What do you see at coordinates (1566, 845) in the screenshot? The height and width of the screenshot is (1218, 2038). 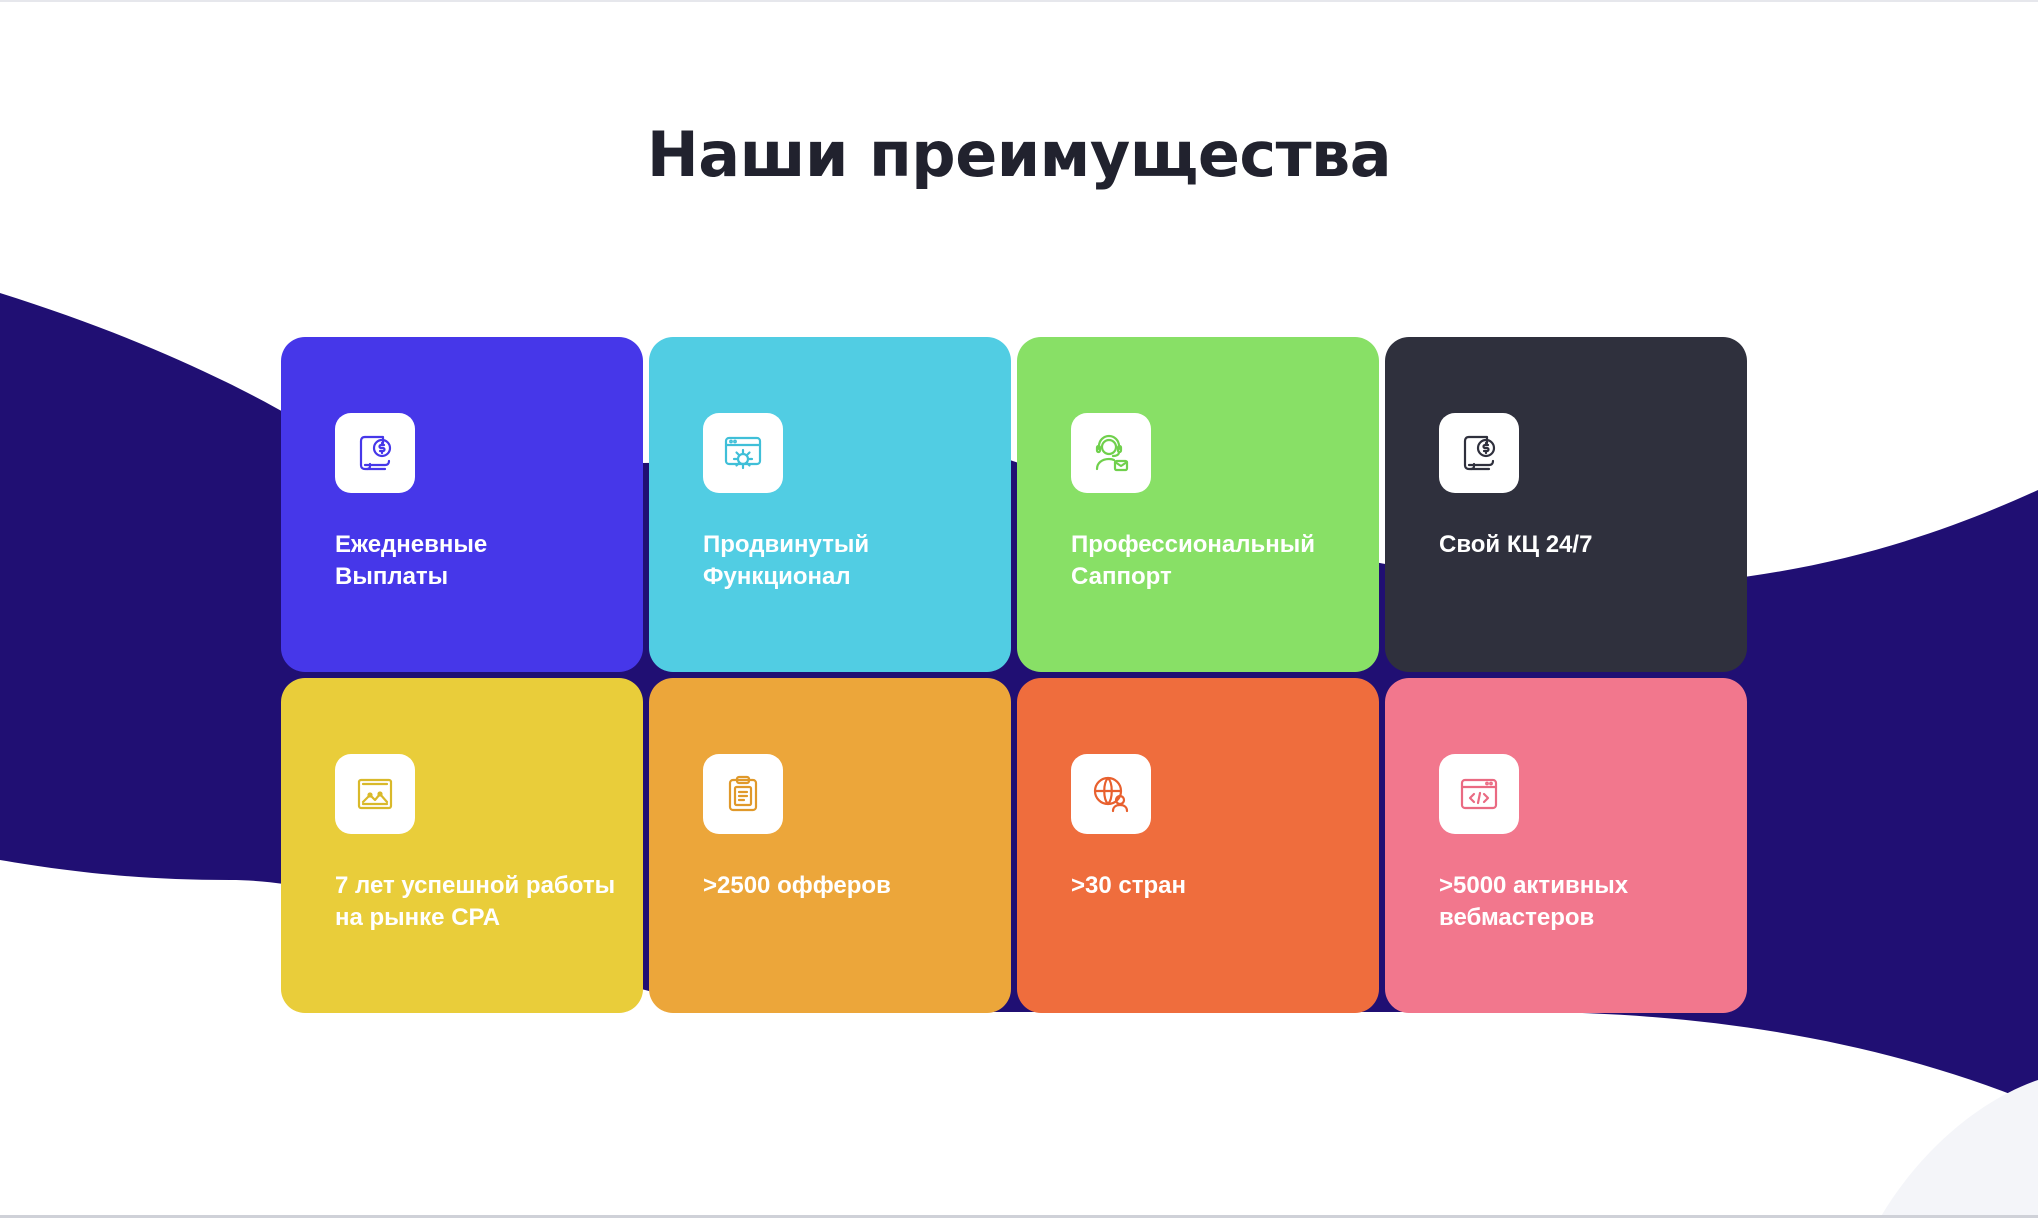 I see `advantage-card: >5000 активных вебмастеров` at bounding box center [1566, 845].